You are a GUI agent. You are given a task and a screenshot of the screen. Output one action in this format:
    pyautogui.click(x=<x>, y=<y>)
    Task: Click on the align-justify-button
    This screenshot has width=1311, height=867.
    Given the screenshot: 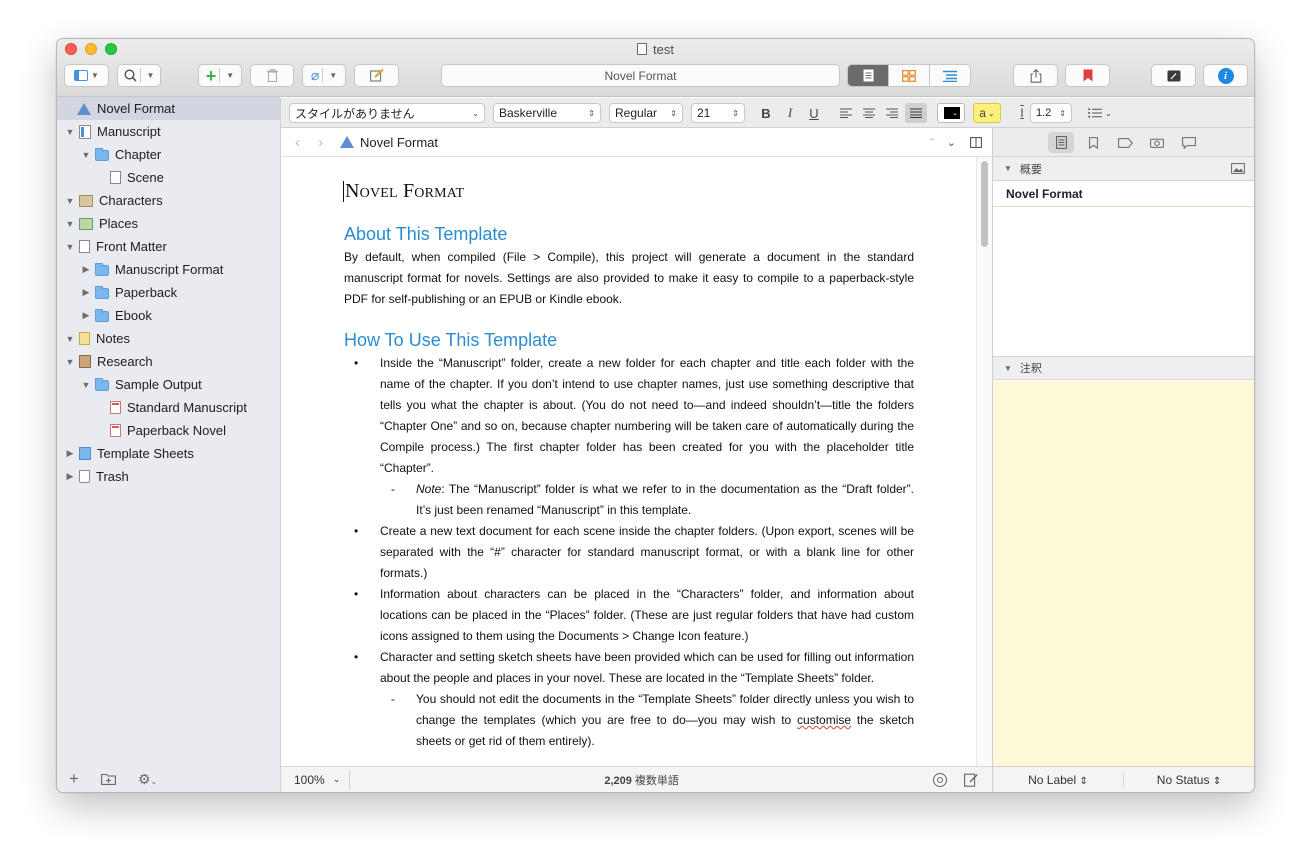 What is the action you would take?
    pyautogui.click(x=916, y=113)
    